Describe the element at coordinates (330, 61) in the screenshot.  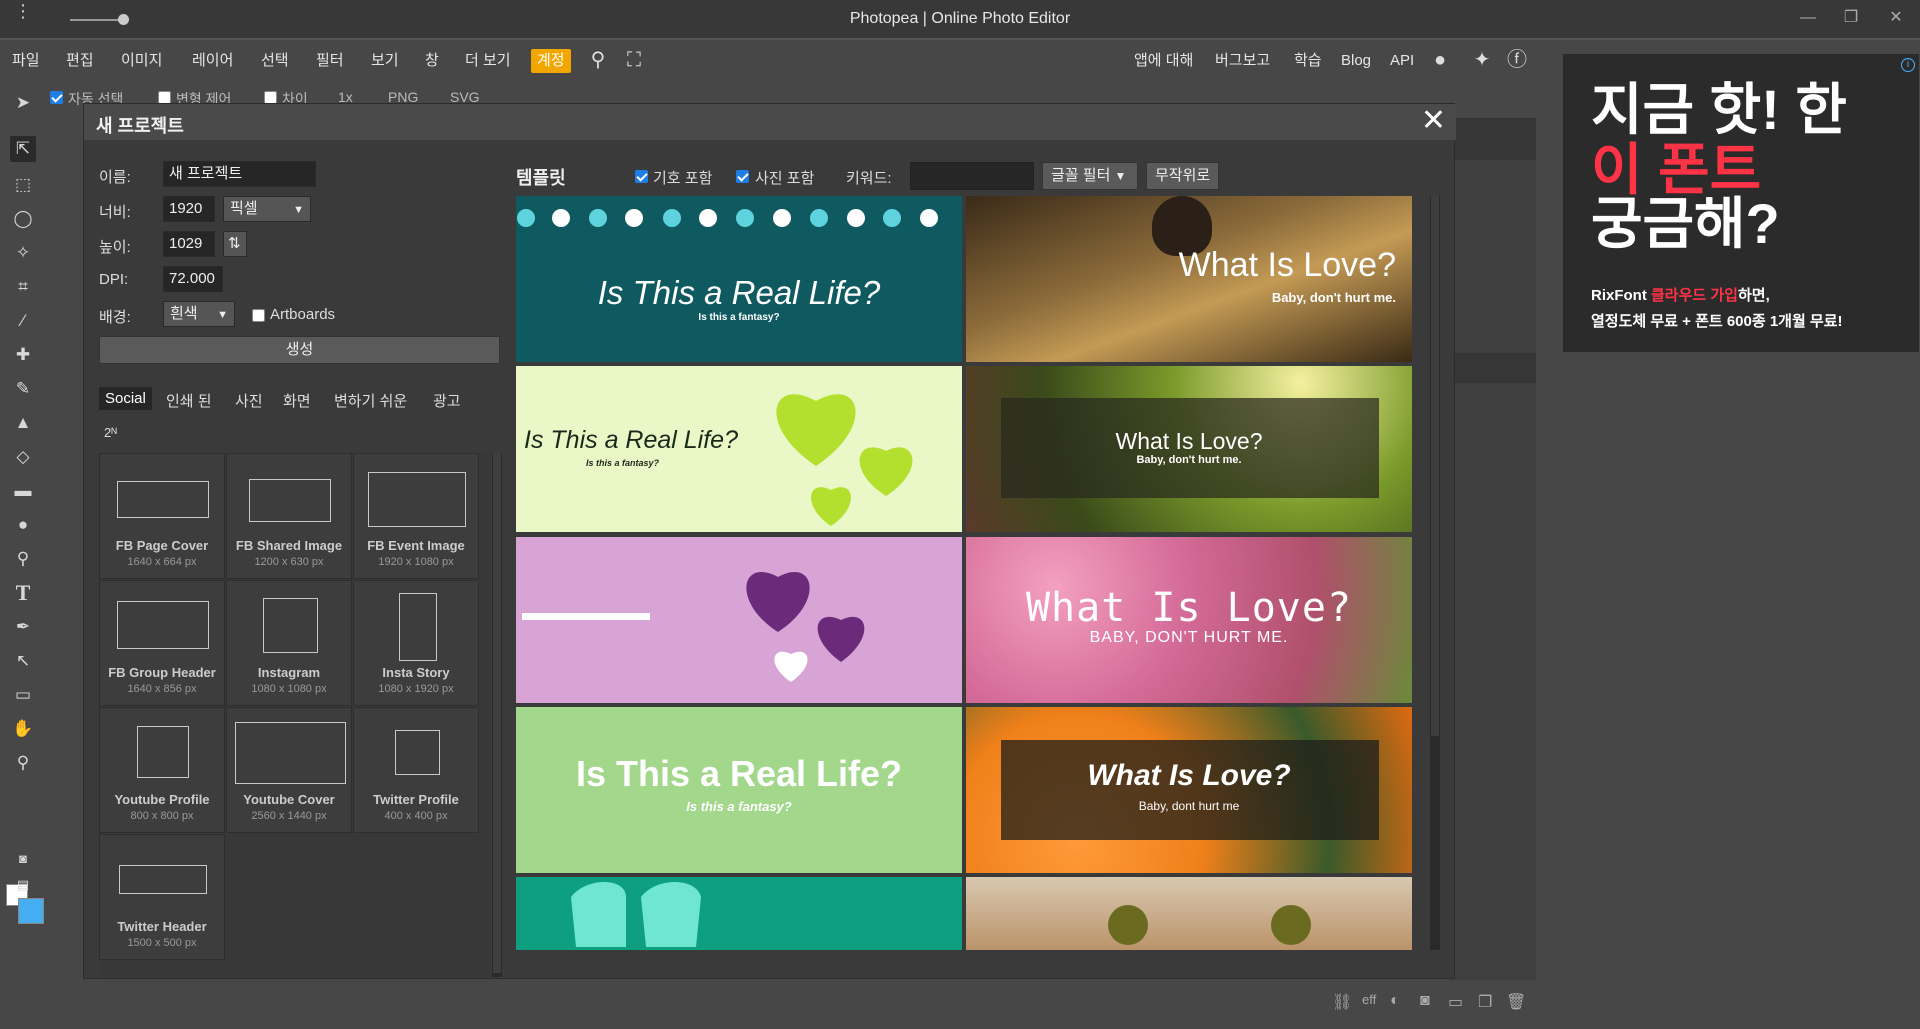
I see `menu-filter: 필터` at that location.